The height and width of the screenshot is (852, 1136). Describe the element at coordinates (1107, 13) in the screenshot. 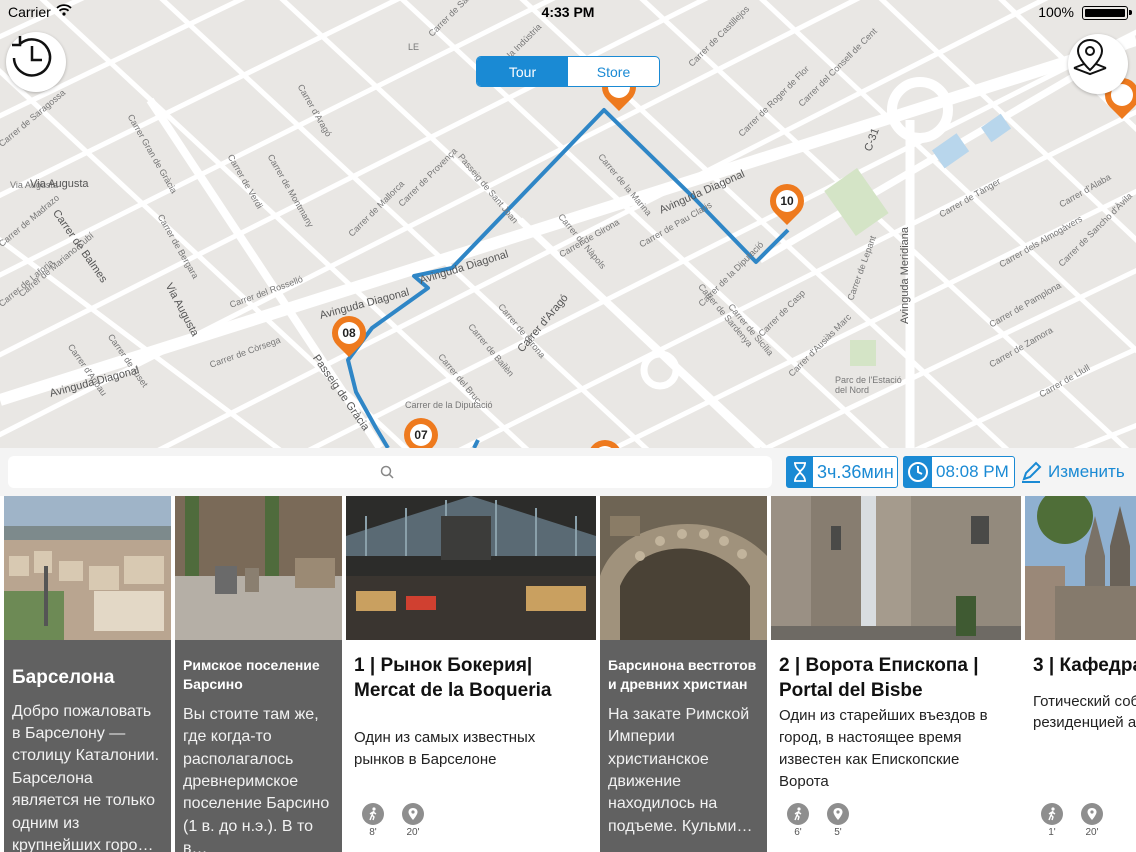

I see `battery-icon` at that location.